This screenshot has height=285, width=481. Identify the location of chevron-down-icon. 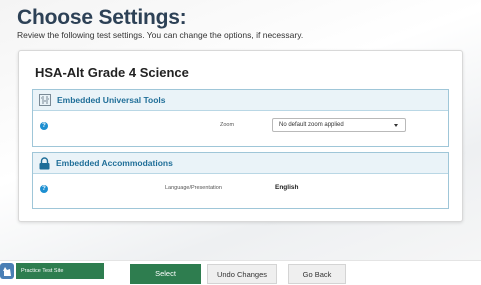
(396, 125).